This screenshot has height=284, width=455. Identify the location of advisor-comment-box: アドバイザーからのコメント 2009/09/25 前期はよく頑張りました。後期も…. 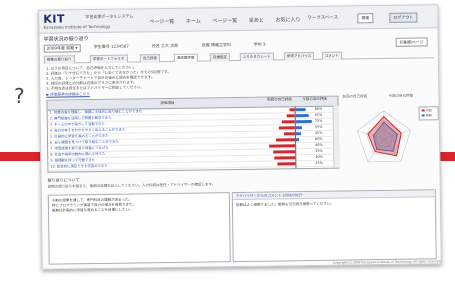
(334, 226).